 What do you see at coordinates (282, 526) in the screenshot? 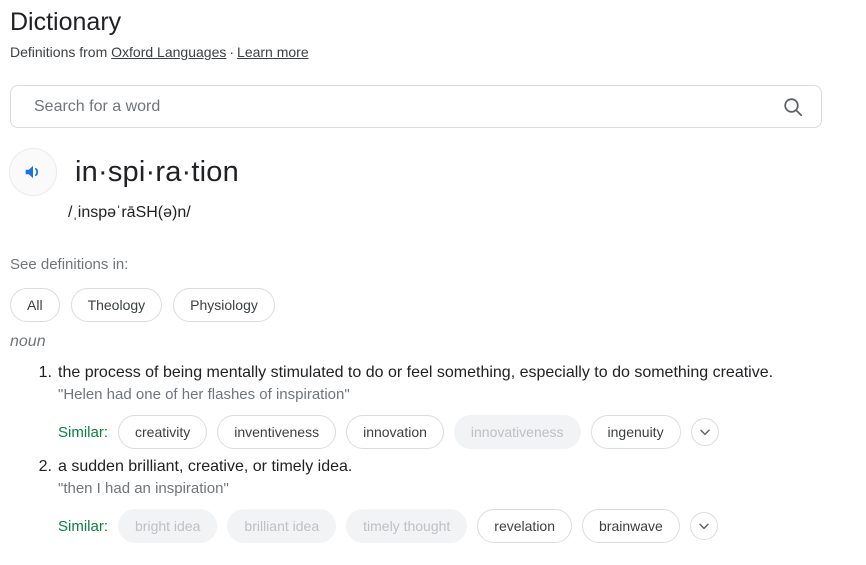
I see `synonym-chip: brilliant idea` at bounding box center [282, 526].